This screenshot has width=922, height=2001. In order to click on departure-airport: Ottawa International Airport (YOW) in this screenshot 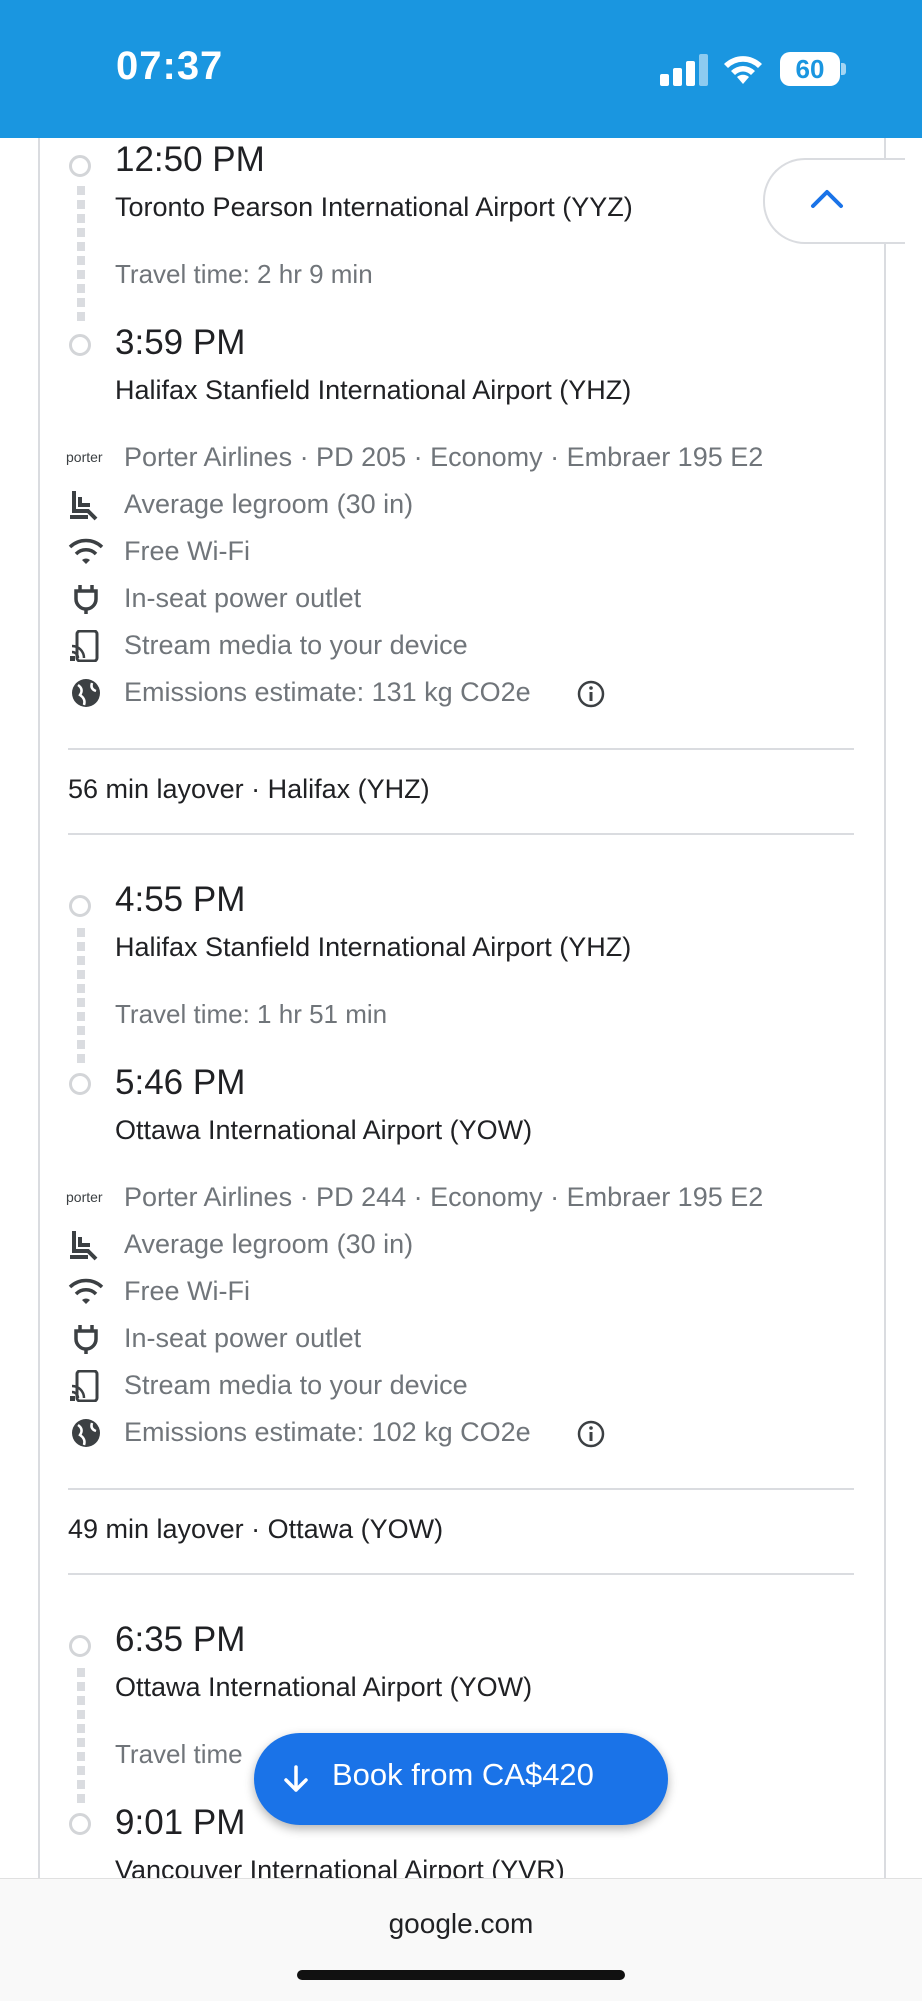, I will do `click(324, 1687)`.